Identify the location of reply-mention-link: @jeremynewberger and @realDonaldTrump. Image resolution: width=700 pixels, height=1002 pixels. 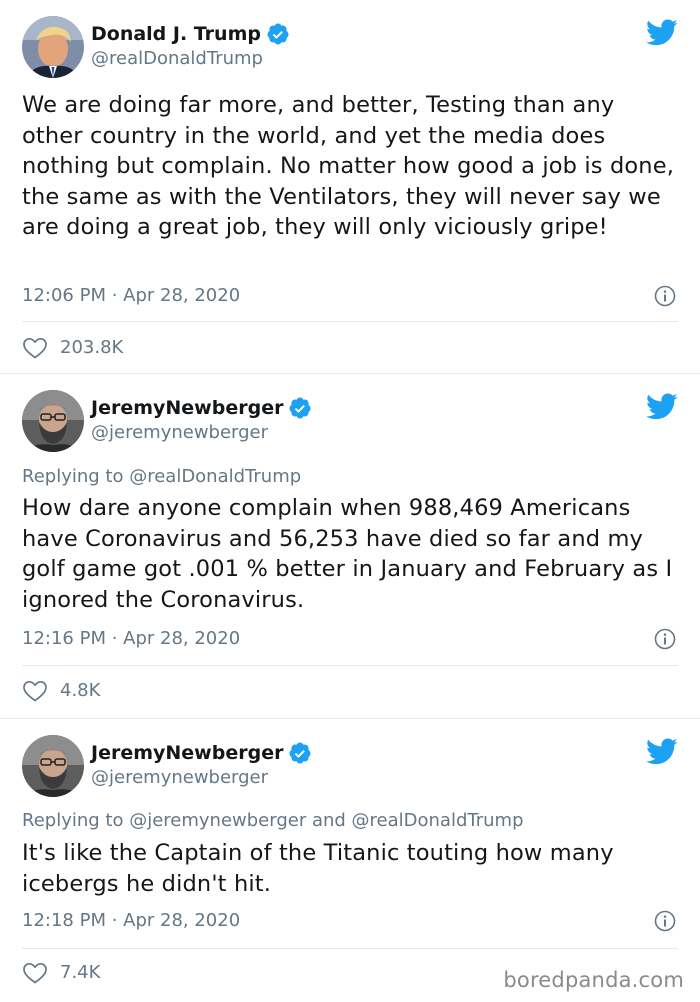
(326, 820).